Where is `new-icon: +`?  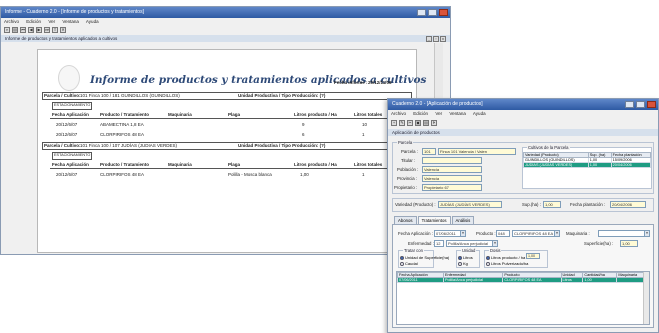
new-icon: + is located at coordinates (394, 122).